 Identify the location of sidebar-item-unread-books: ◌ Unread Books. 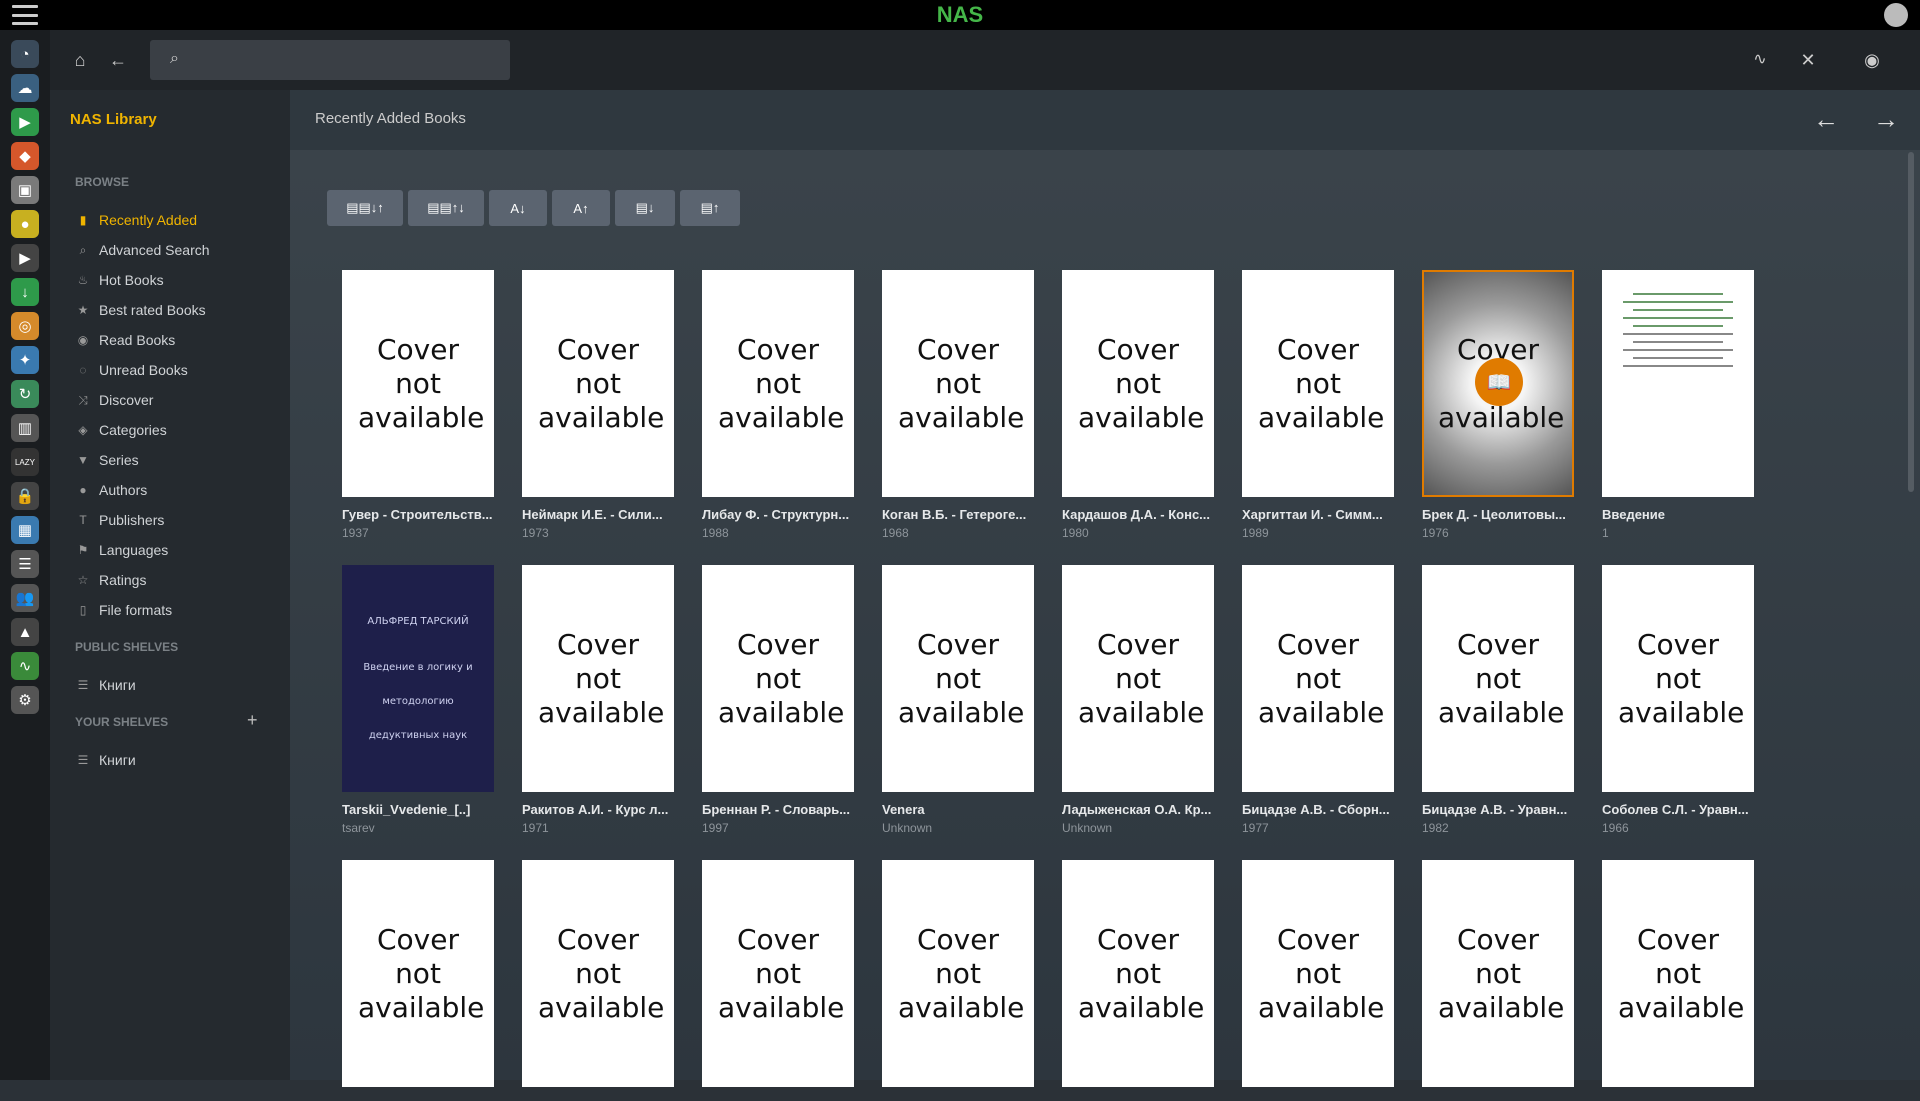
(131, 370).